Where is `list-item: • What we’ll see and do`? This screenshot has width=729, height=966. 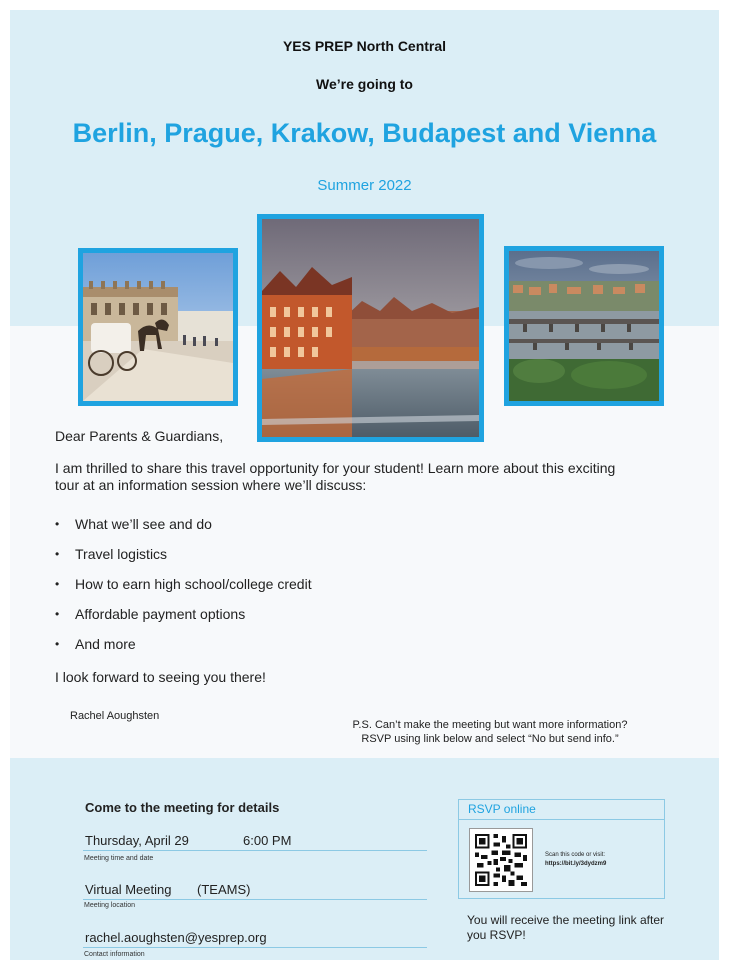 list-item: • What we’ll see and do is located at coordinates (183, 529).